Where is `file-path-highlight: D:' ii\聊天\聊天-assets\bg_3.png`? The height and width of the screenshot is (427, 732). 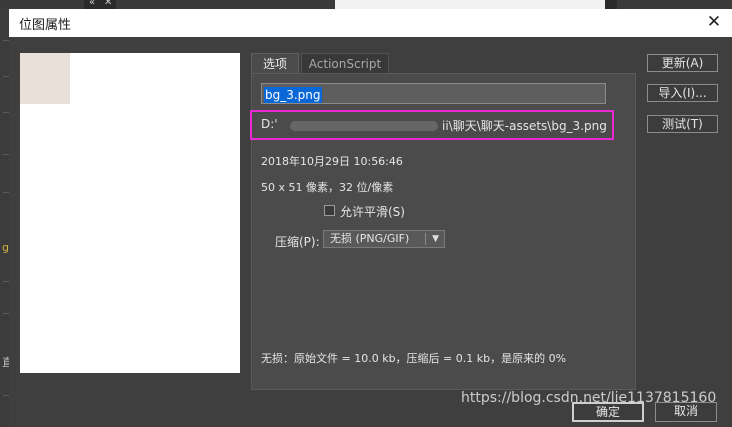
file-path-highlight: D:' ii\聊天\聊天-assets\bg_3.png is located at coordinates (432, 125).